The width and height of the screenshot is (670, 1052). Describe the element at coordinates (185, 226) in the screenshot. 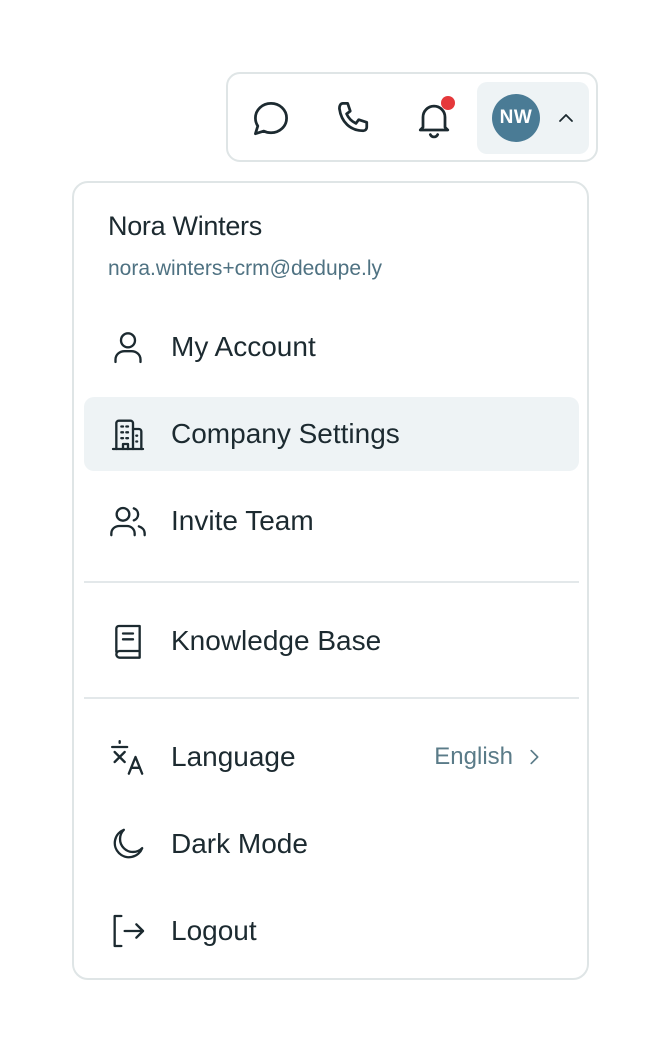

I see `user-name: Nora Winters` at that location.